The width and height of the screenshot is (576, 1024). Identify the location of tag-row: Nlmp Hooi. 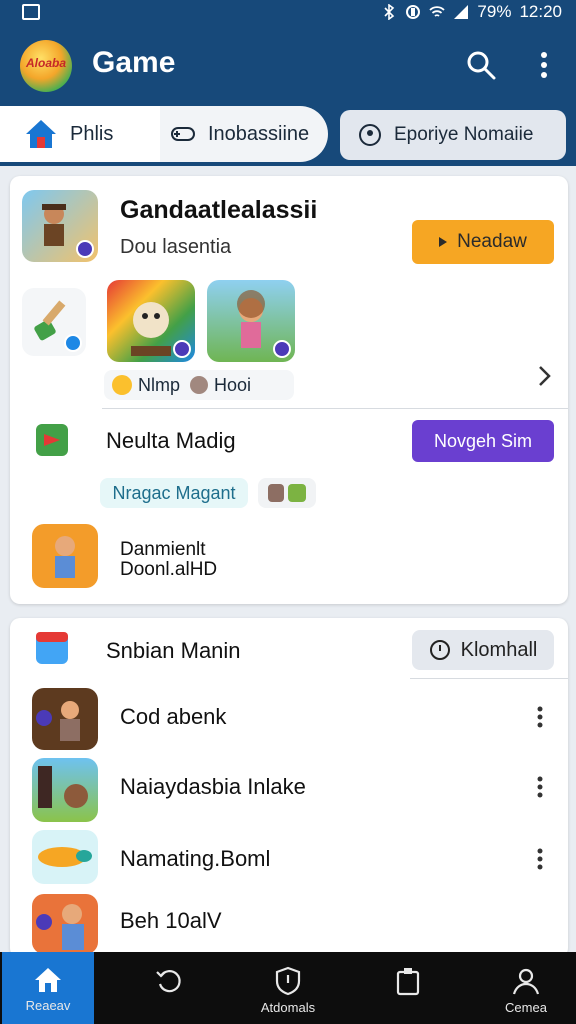
(199, 385).